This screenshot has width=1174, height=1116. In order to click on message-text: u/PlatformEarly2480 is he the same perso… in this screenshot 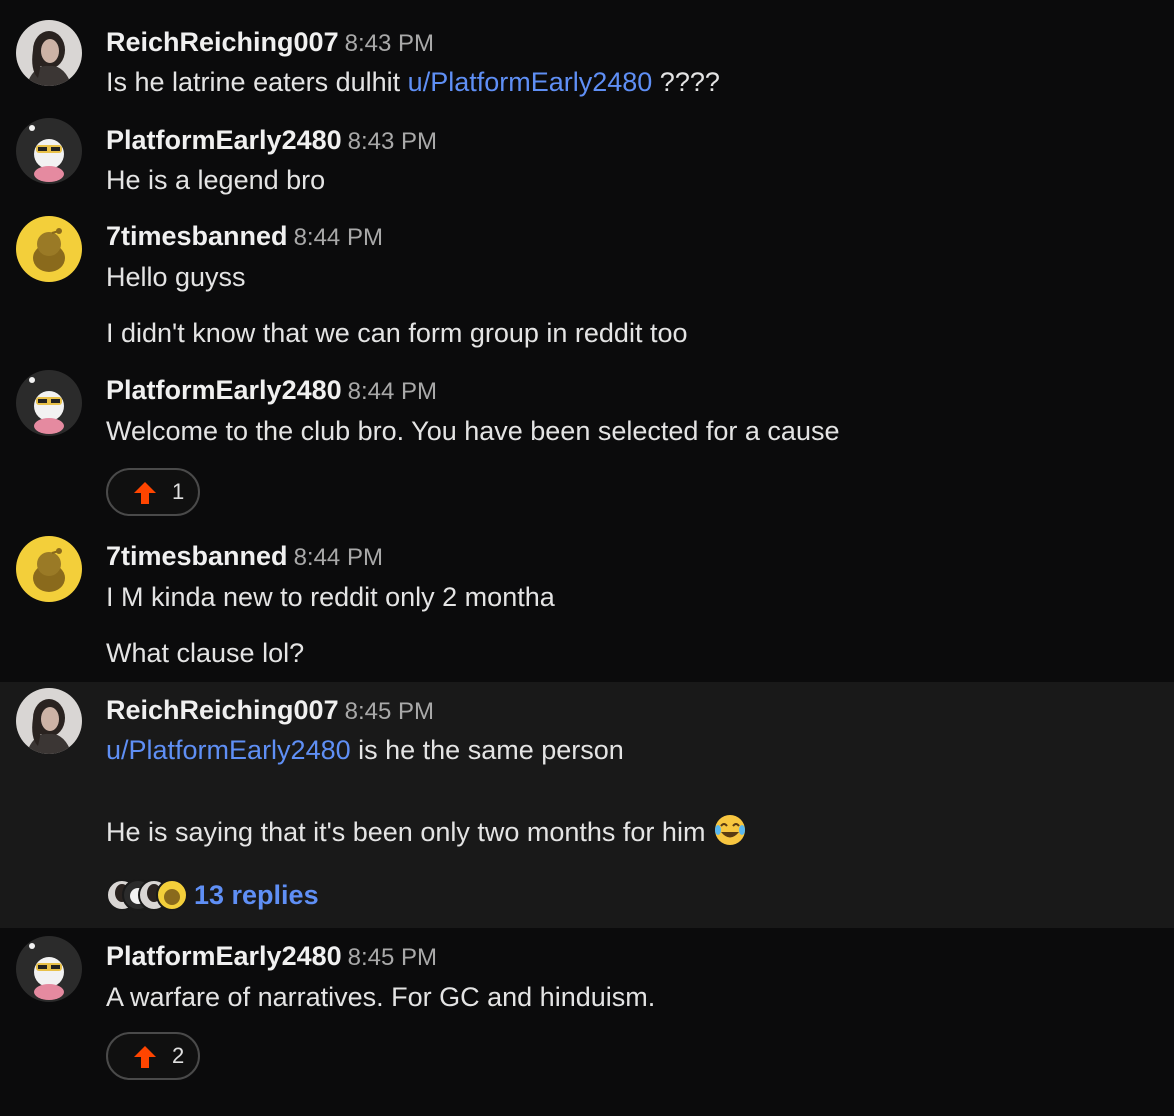, I will do `click(365, 750)`.